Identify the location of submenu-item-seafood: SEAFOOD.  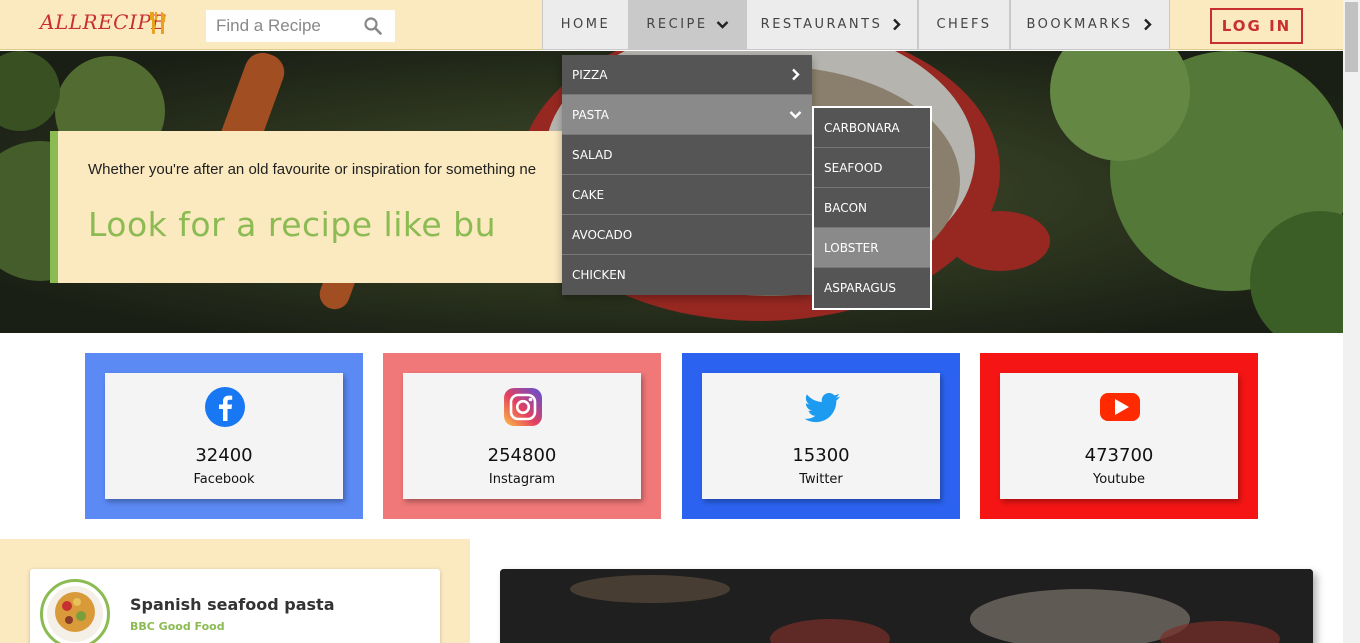
(872, 168).